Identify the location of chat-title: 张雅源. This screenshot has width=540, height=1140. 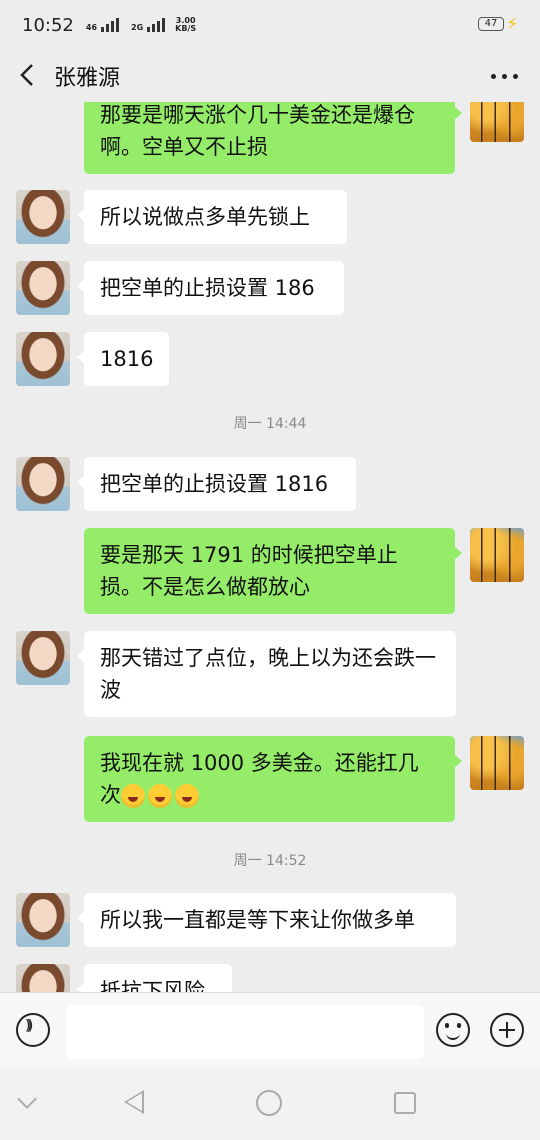
(87, 78).